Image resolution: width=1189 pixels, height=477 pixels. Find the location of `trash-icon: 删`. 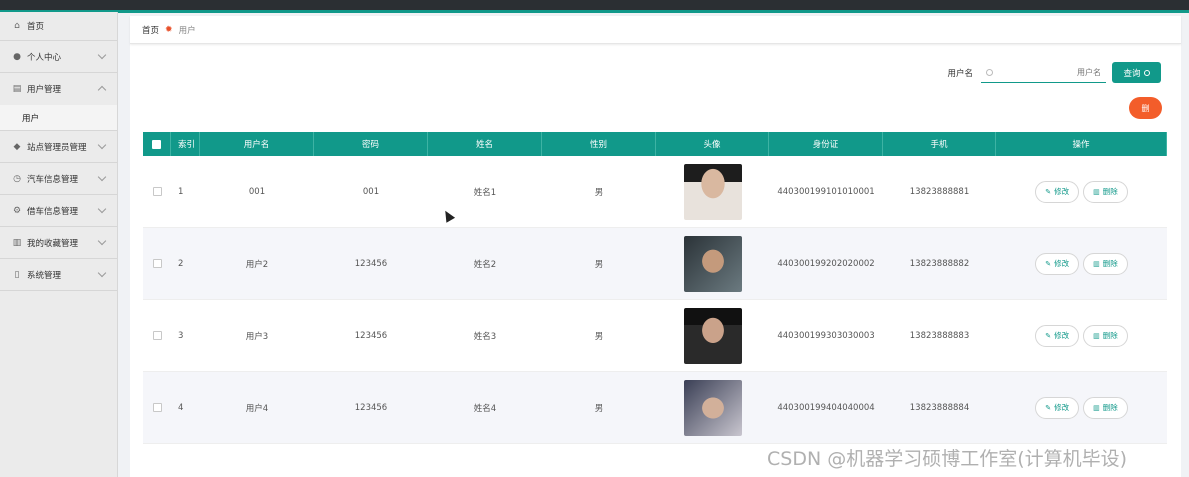

trash-icon: 删 is located at coordinates (1145, 108).